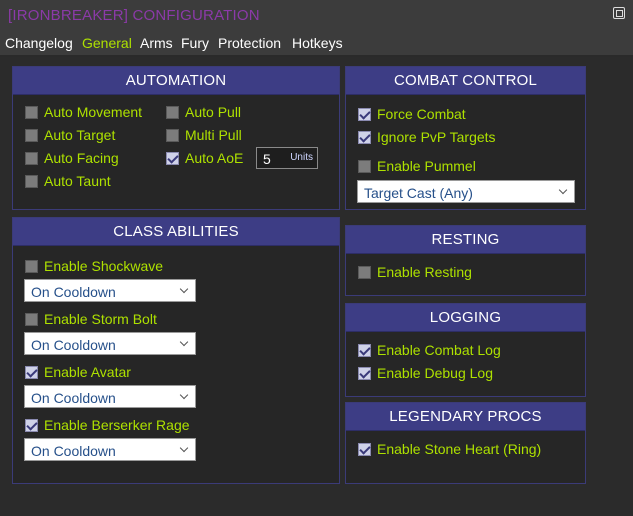 The image size is (633, 516). I want to click on auto-pull-checkbox: Auto Pull, so click(203, 112).